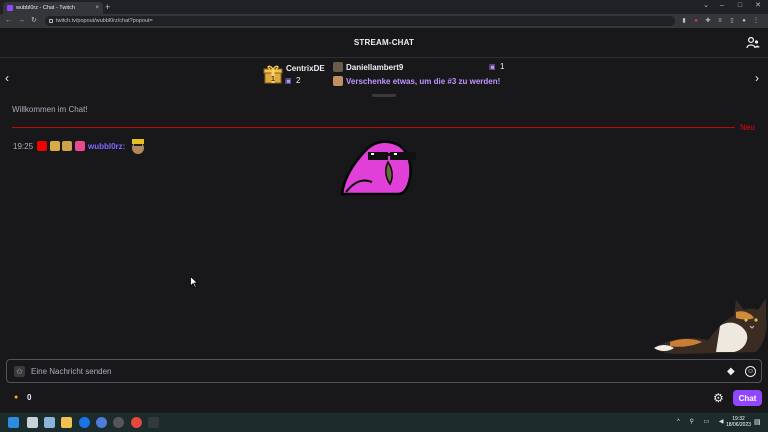 The image size is (768, 432). I want to click on gift-badge-icon, so click(80, 146).